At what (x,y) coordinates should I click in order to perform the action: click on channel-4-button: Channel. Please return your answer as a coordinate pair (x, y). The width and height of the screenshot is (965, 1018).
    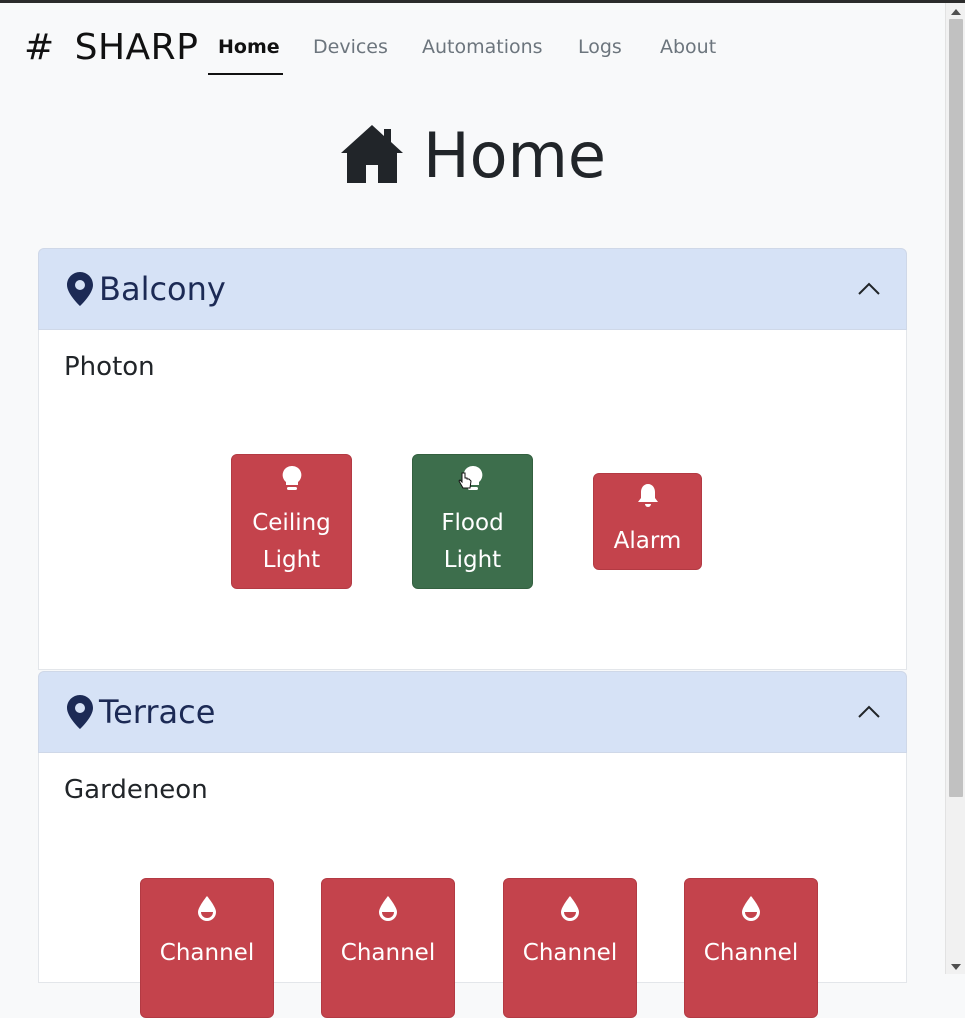
    Looking at the image, I should click on (751, 948).